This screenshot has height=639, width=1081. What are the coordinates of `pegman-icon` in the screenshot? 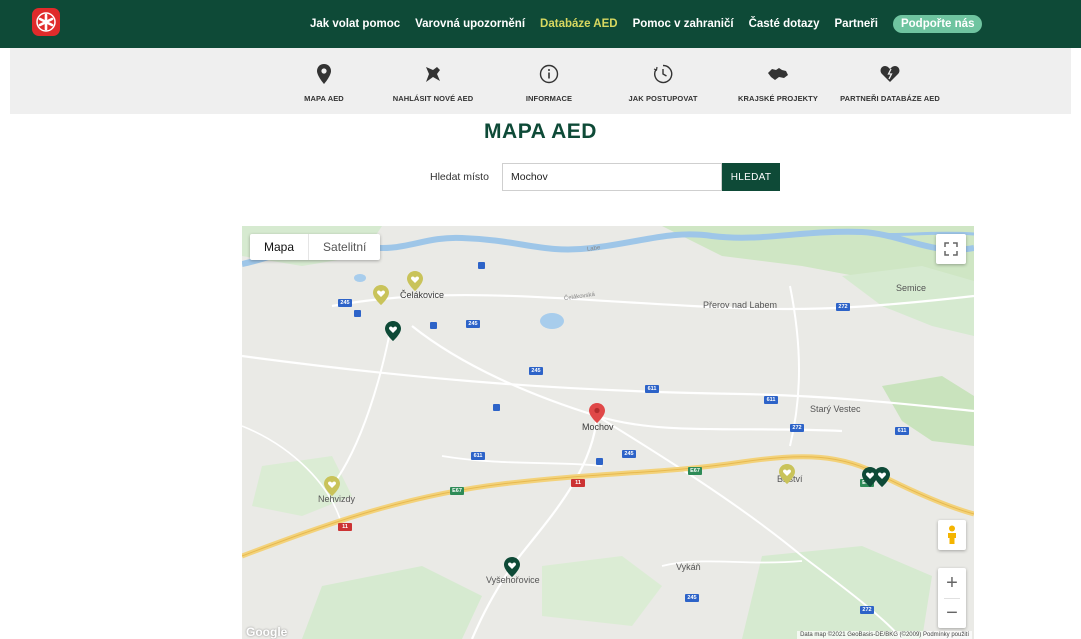 It's located at (952, 534).